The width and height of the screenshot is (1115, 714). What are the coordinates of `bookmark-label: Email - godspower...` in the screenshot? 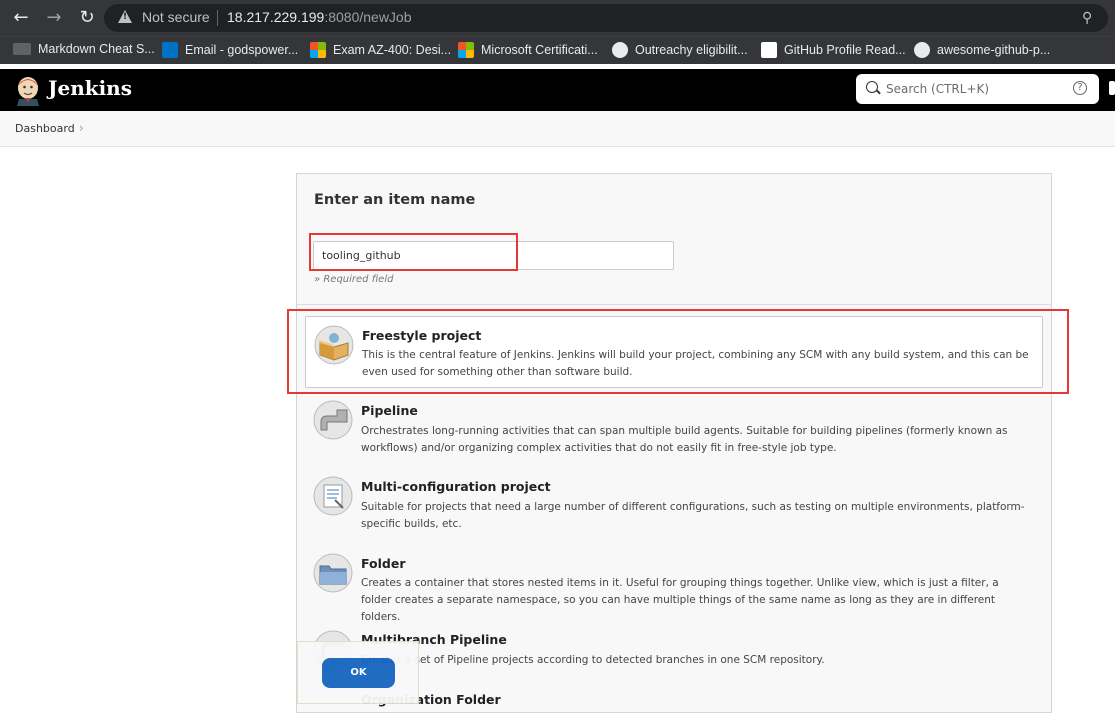 It's located at (242, 50).